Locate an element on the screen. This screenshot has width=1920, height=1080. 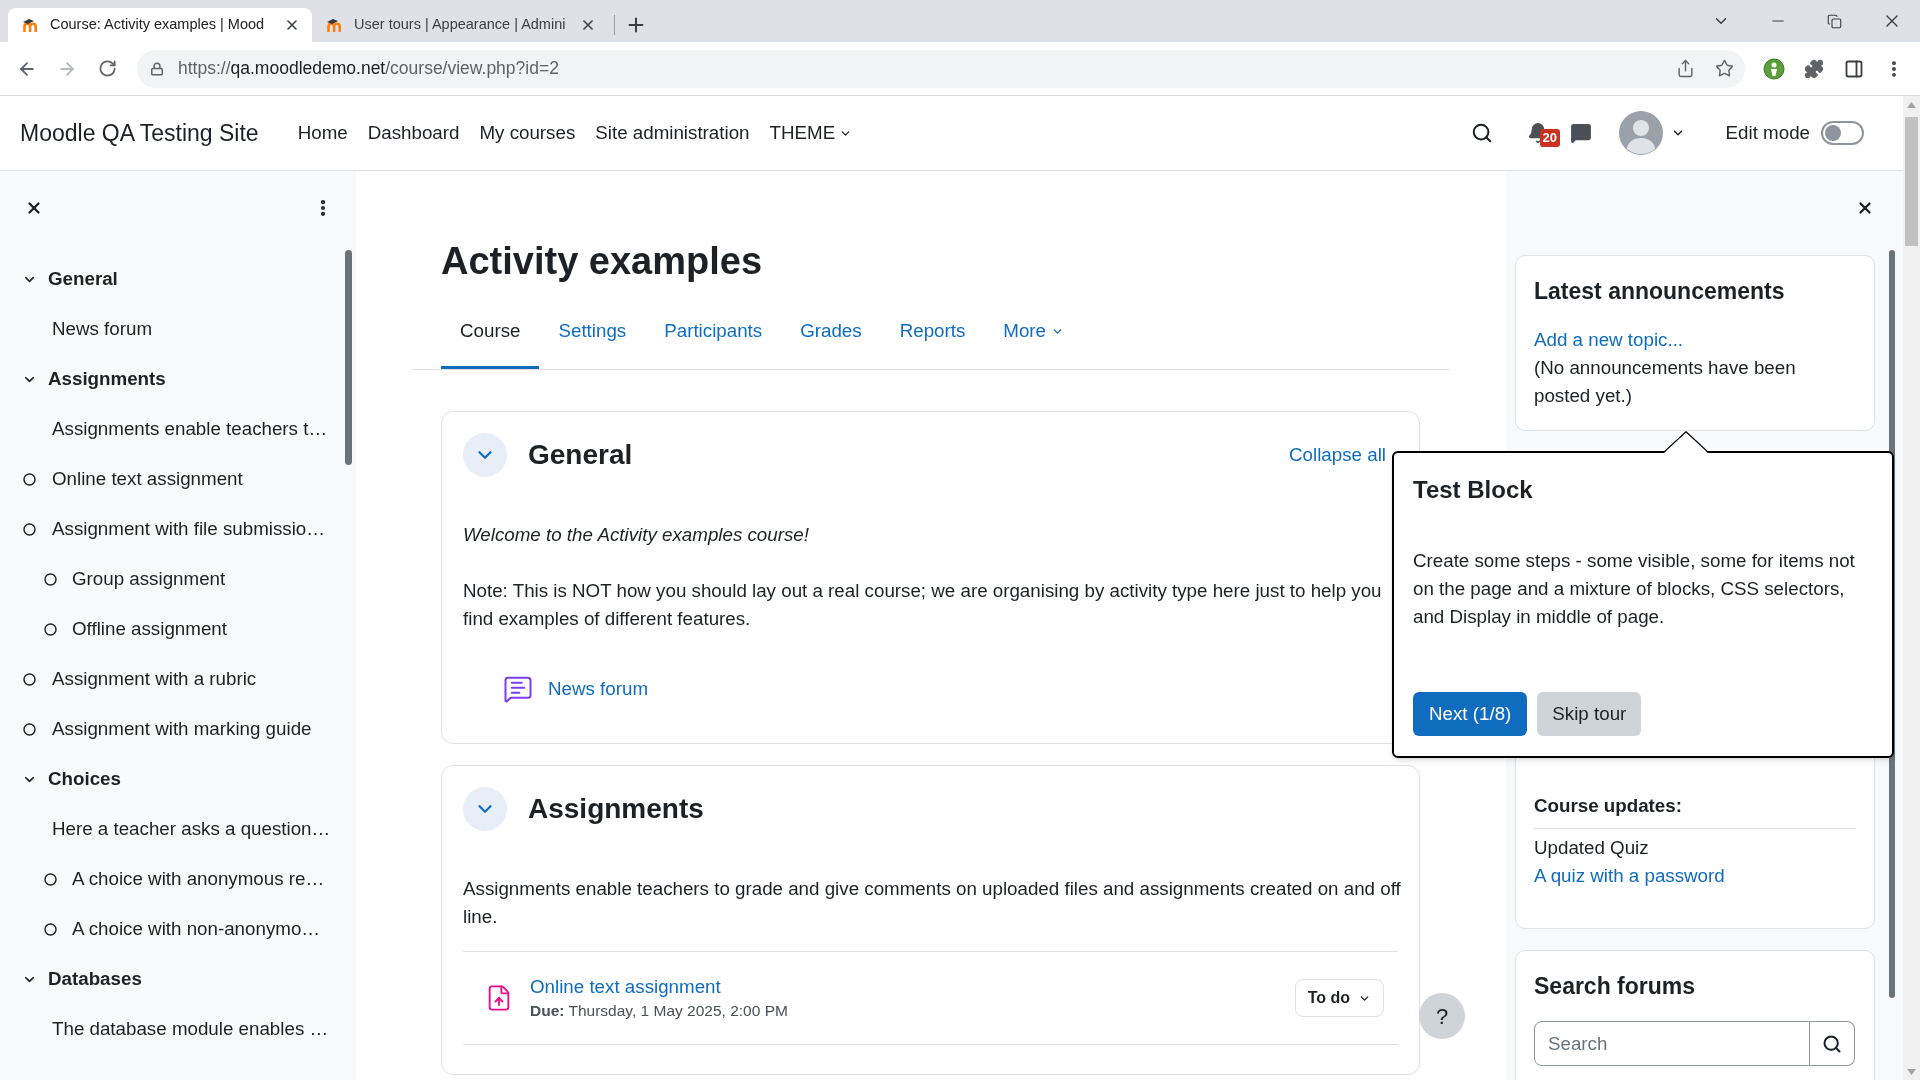
chat-icon is located at coordinates (1580, 133).